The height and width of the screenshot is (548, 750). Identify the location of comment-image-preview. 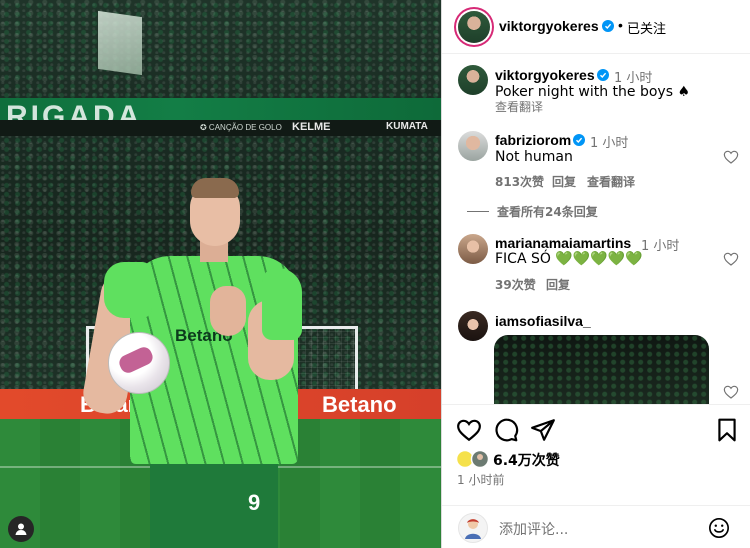
(601, 370).